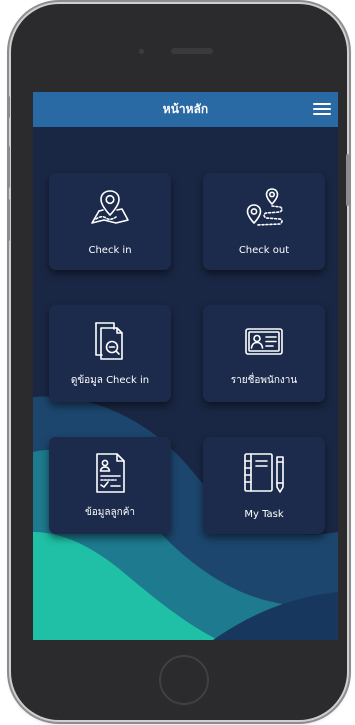 This screenshot has height=725, width=355. Describe the element at coordinates (264, 341) in the screenshot. I see `id-card-icon` at that location.